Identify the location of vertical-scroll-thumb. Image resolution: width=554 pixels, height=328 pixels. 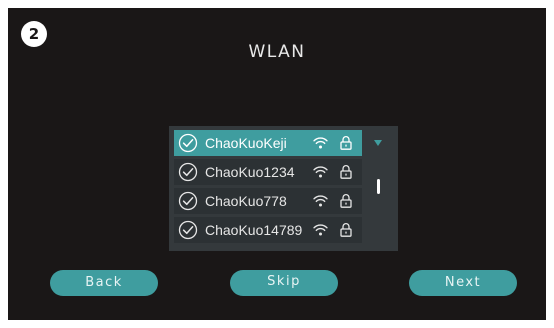
(378, 186).